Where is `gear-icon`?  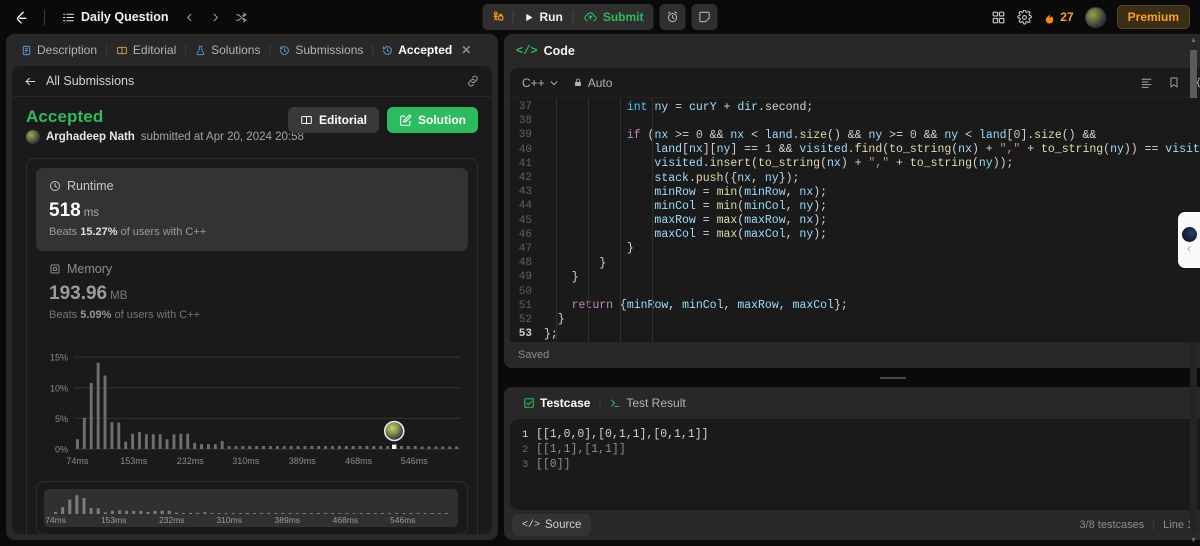 gear-icon is located at coordinates (1025, 17).